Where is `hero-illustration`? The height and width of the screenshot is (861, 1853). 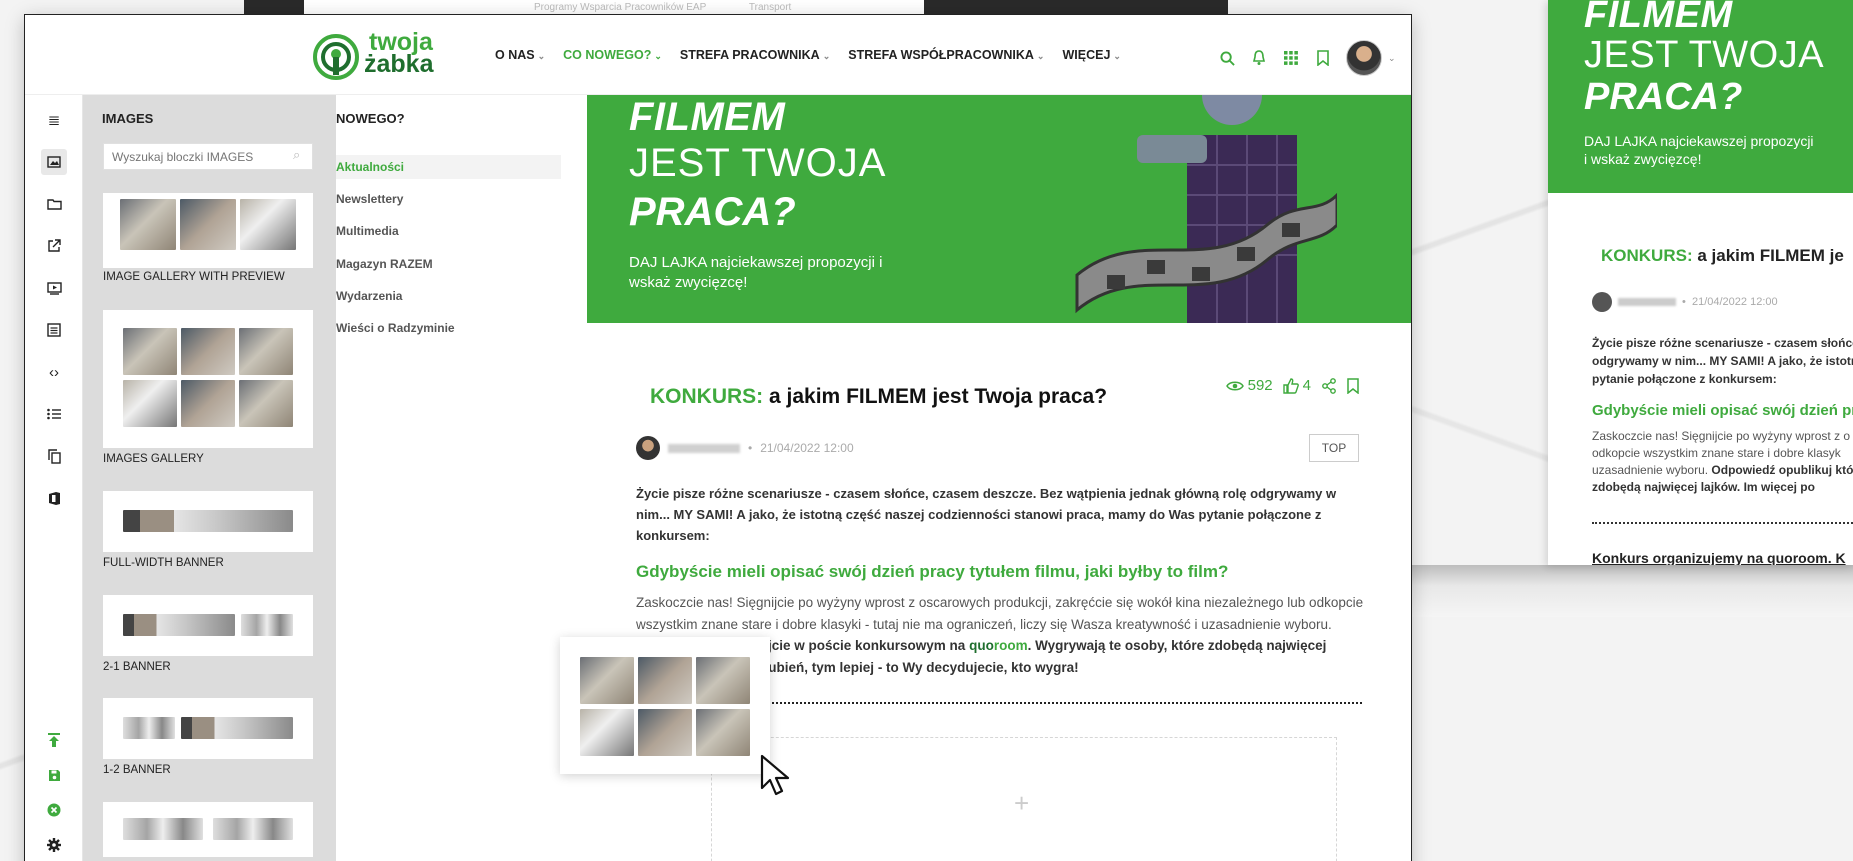 hero-illustration is located at coordinates (1206, 209).